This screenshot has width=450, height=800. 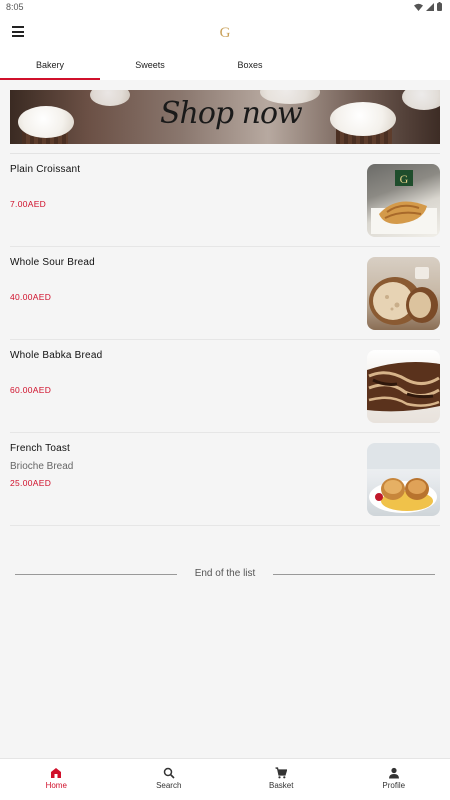 I want to click on hamburger-icon, so click(x=18, y=27).